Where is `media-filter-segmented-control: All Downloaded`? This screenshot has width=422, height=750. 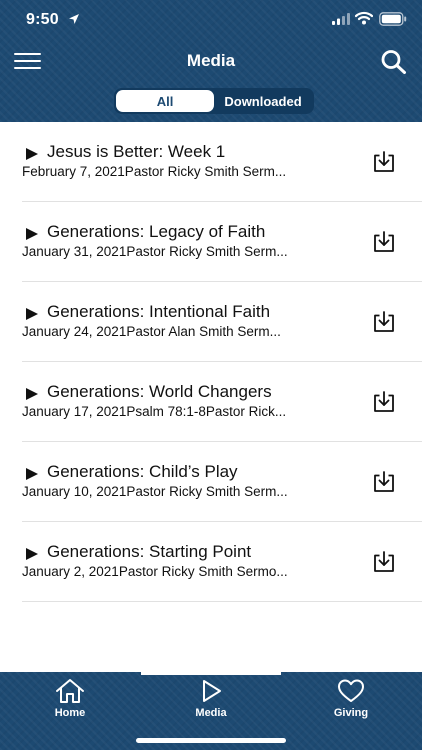 media-filter-segmented-control: All Downloaded is located at coordinates (214, 101).